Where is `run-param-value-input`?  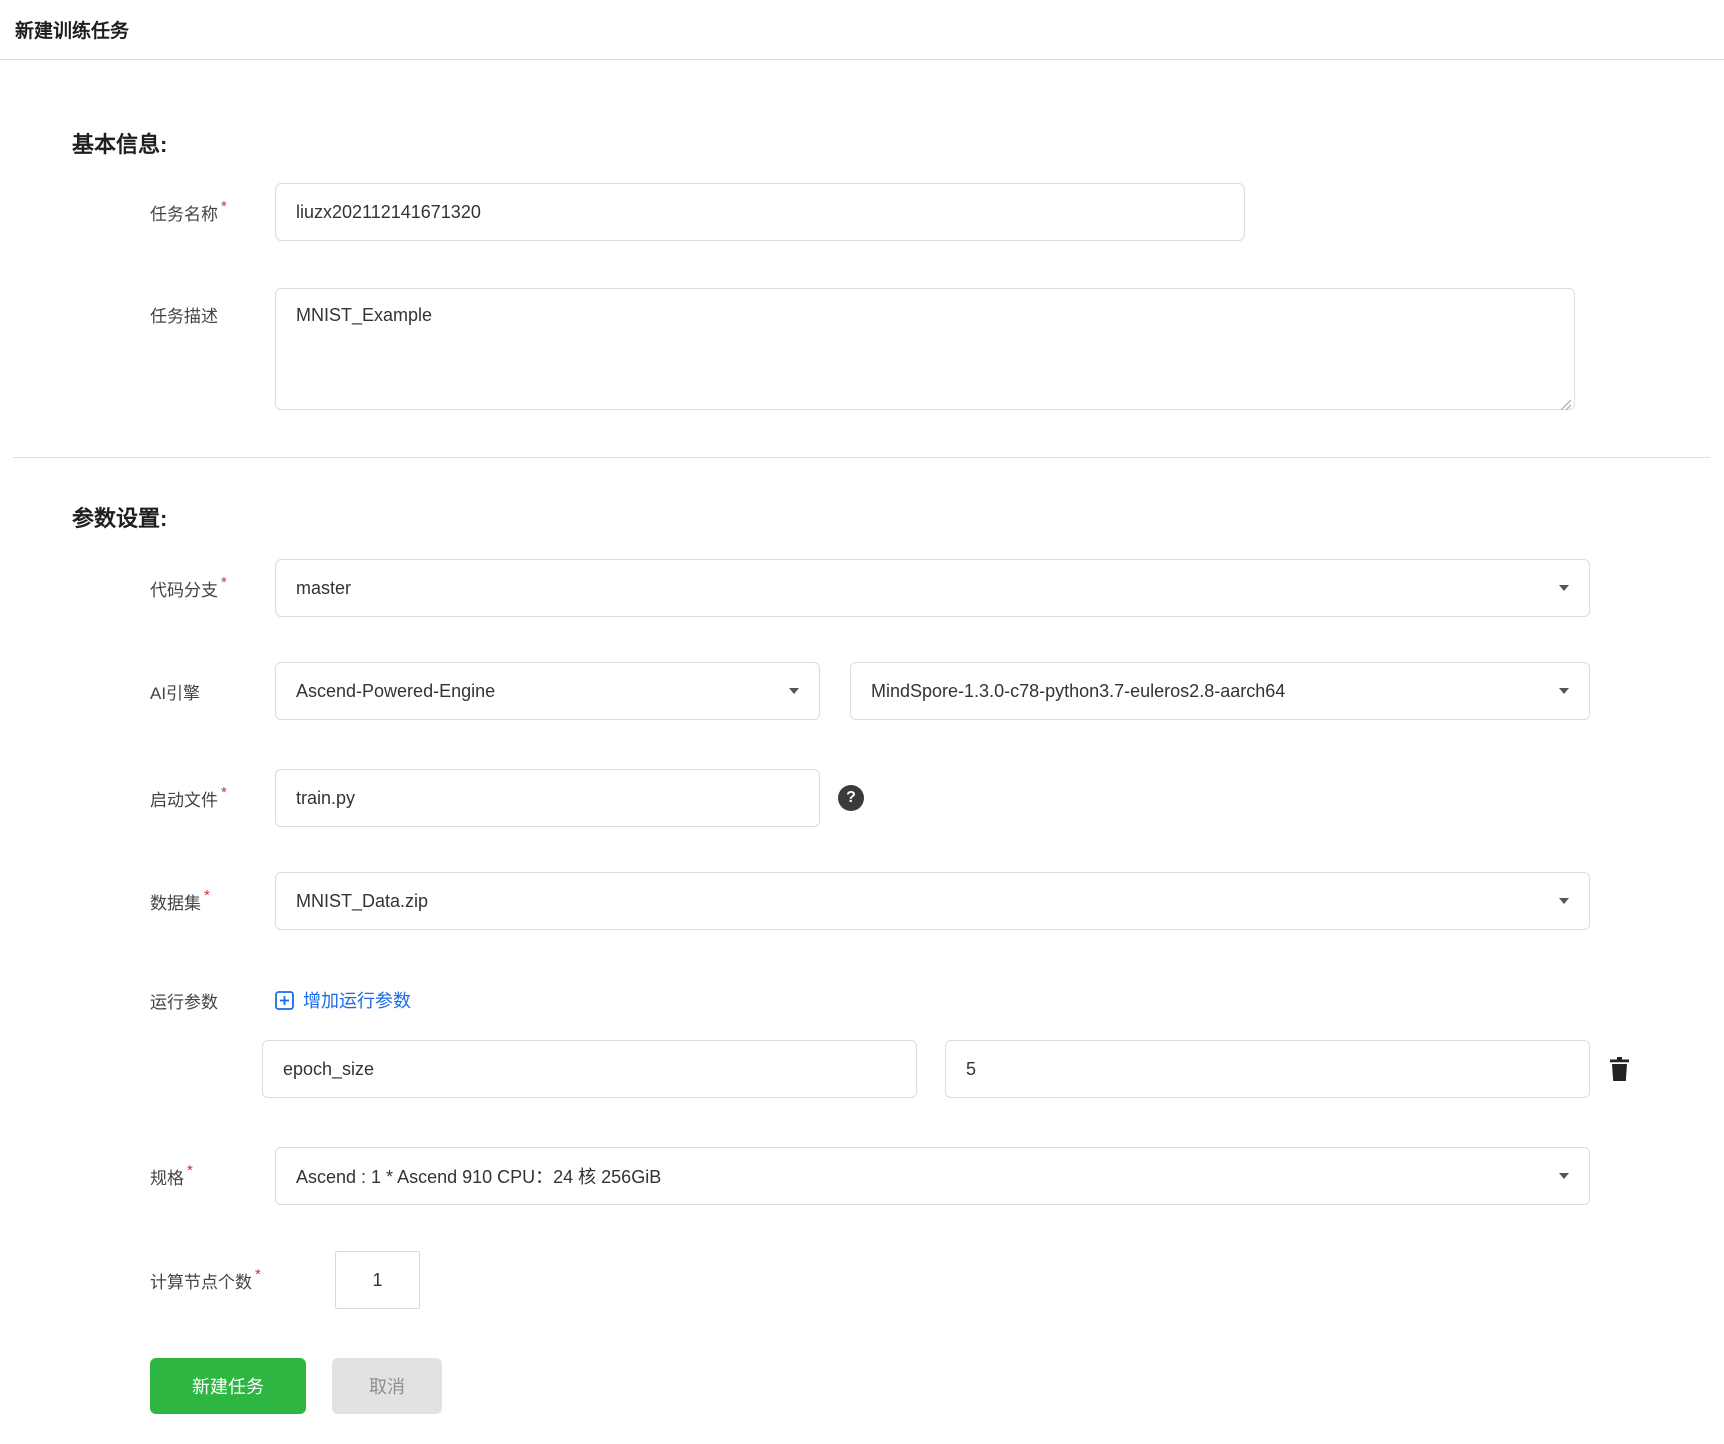 run-param-value-input is located at coordinates (1267, 1069).